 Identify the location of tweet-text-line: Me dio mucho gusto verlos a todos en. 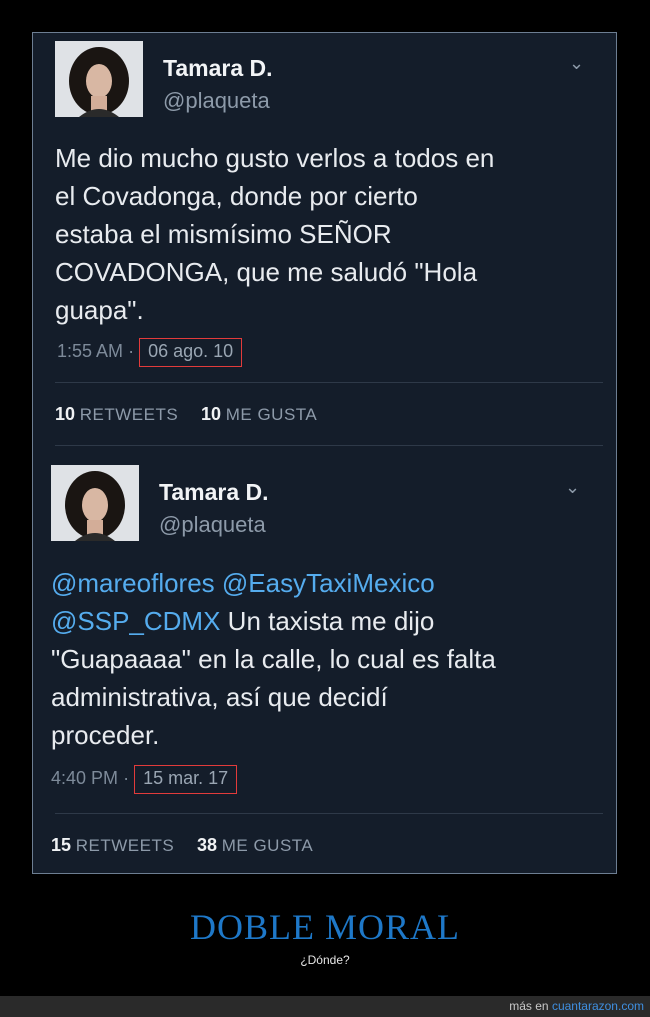
(275, 158).